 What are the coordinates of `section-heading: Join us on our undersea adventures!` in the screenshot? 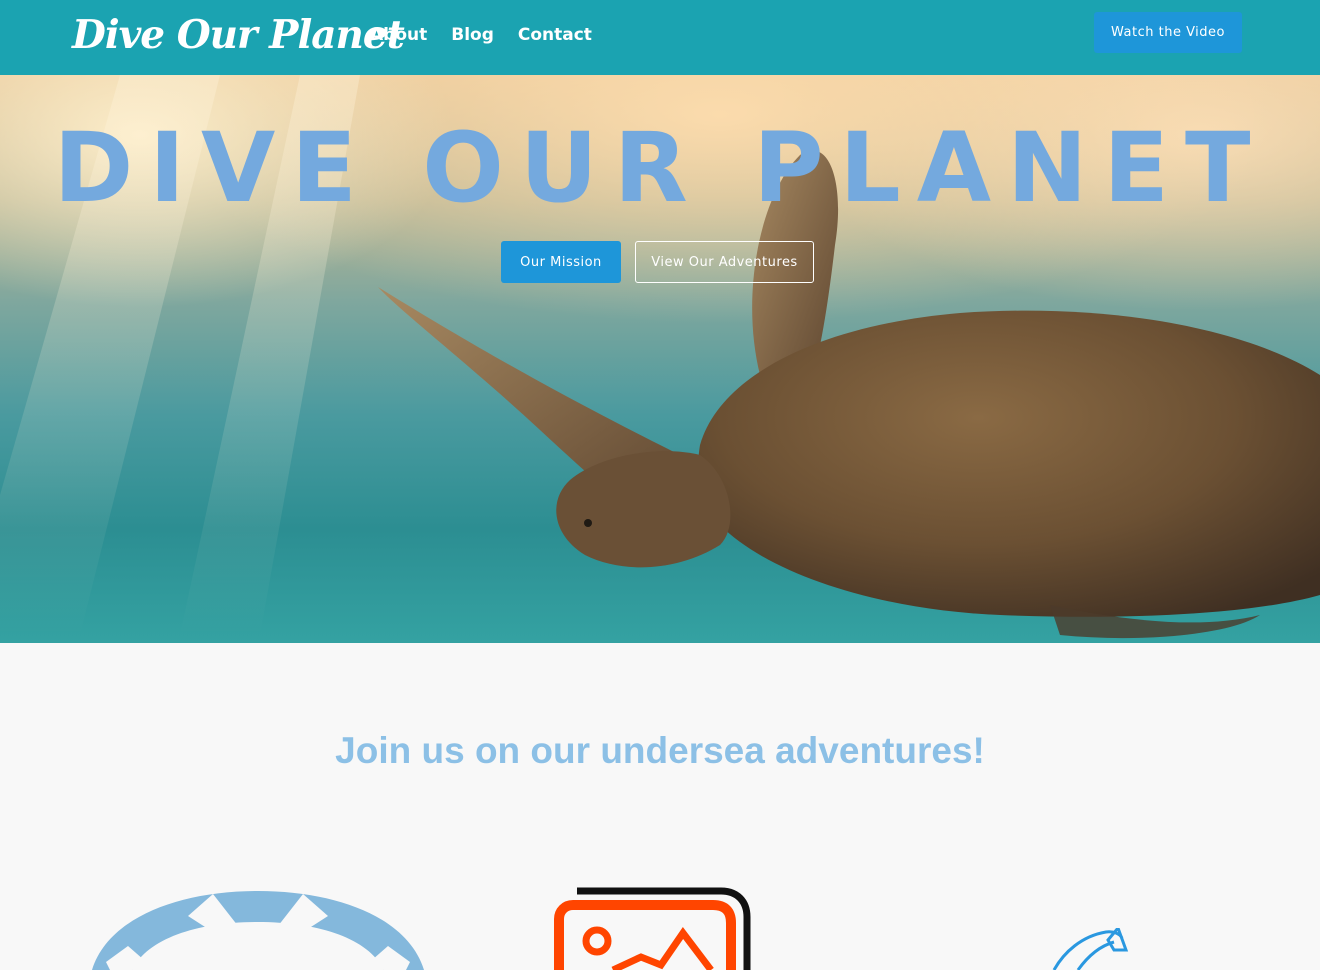 It's located at (660, 750).